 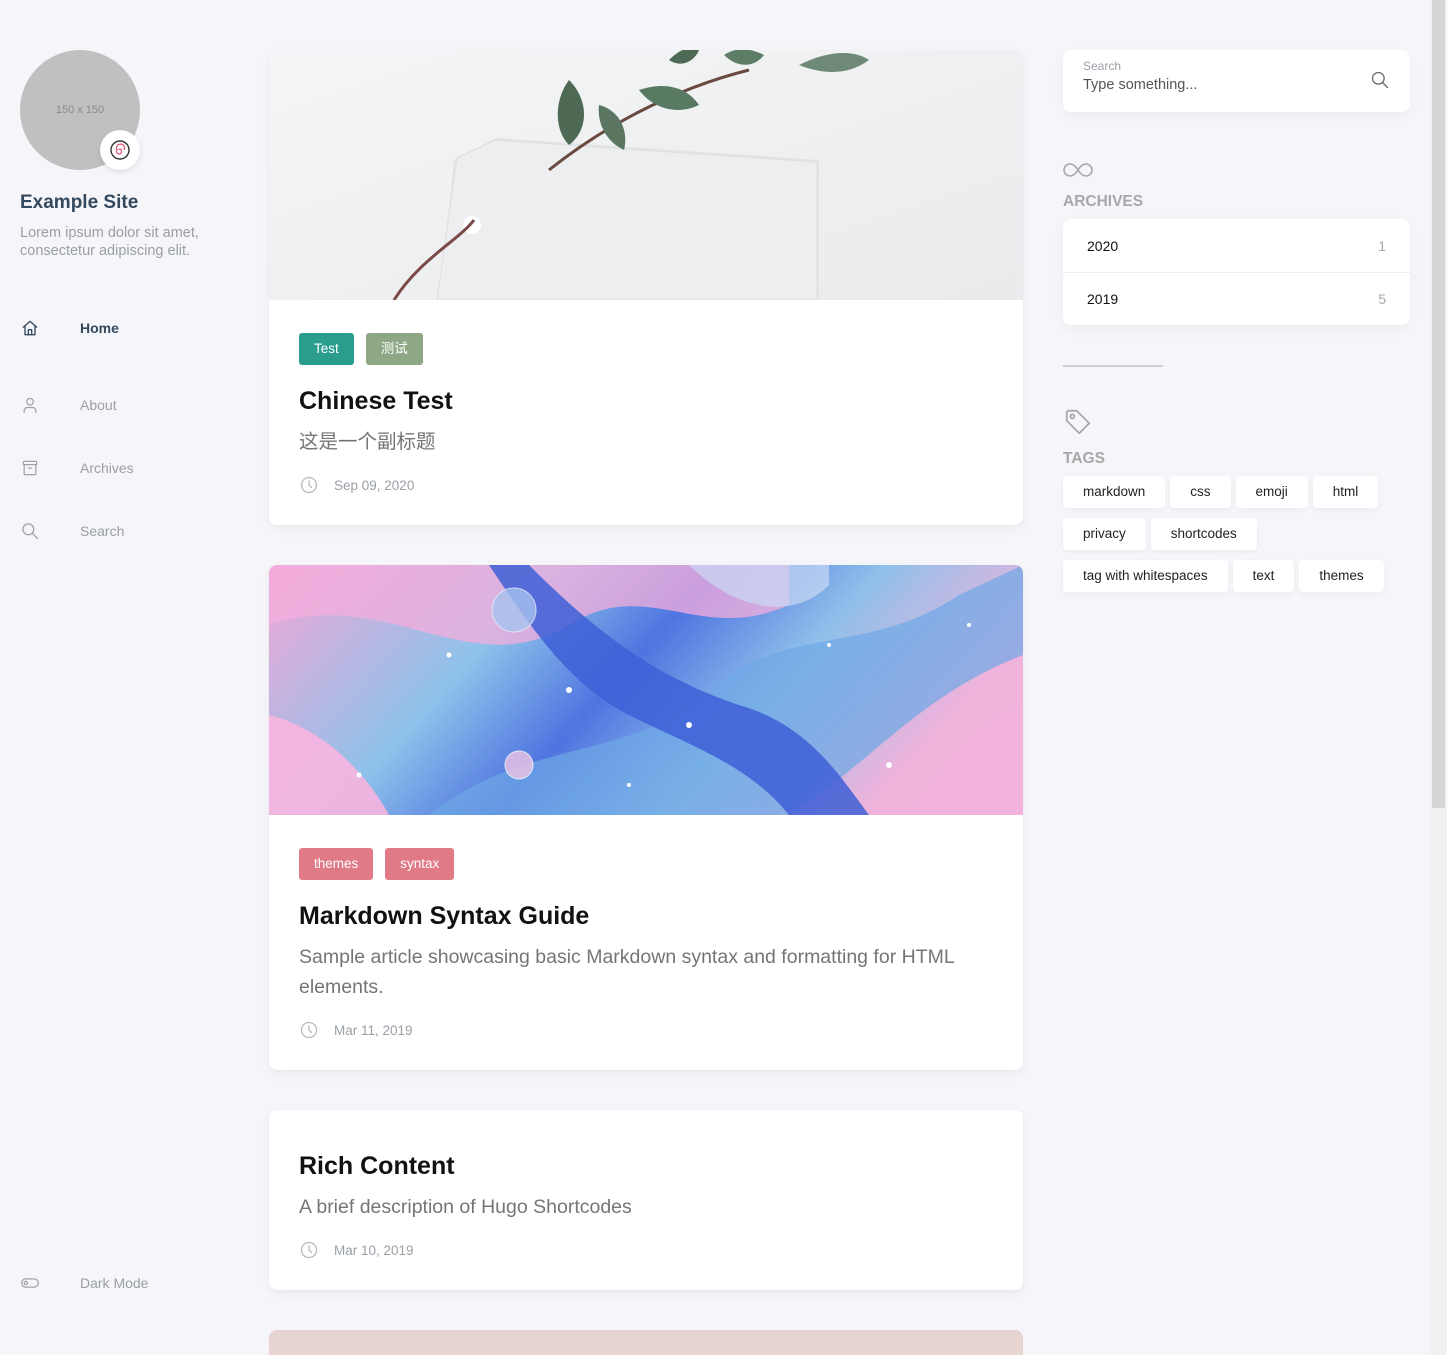 What do you see at coordinates (1113, 366) in the screenshot?
I see `widget-divider` at bounding box center [1113, 366].